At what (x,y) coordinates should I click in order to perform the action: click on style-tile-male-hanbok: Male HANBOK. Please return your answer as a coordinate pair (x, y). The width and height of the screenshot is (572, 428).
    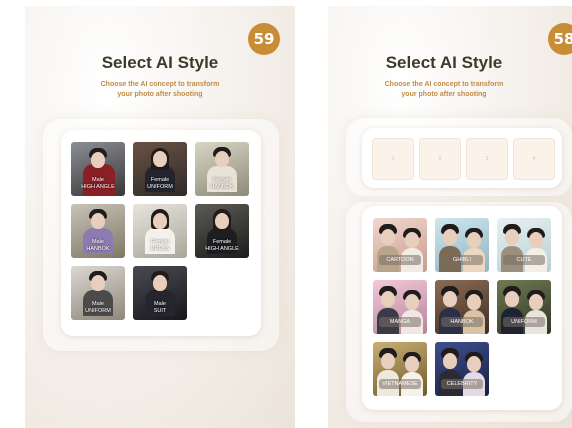
    Looking at the image, I should click on (98, 231).